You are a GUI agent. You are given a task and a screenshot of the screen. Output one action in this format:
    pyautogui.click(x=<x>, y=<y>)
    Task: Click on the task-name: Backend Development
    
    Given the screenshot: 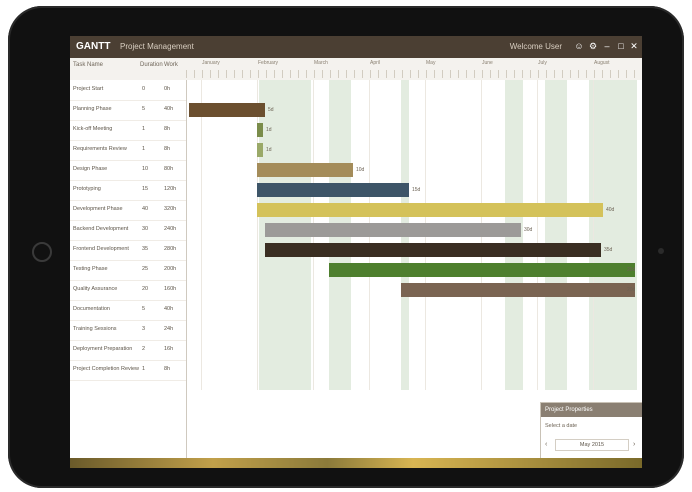 What is the action you would take?
    pyautogui.click(x=101, y=229)
    